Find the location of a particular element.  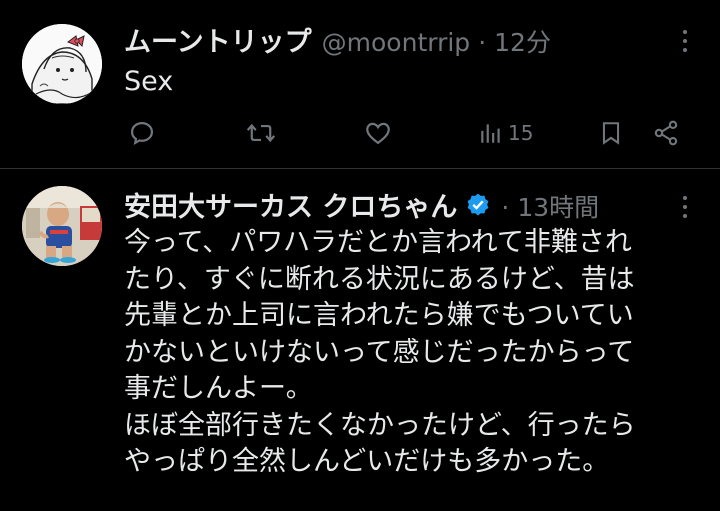

share-button is located at coordinates (666, 133).